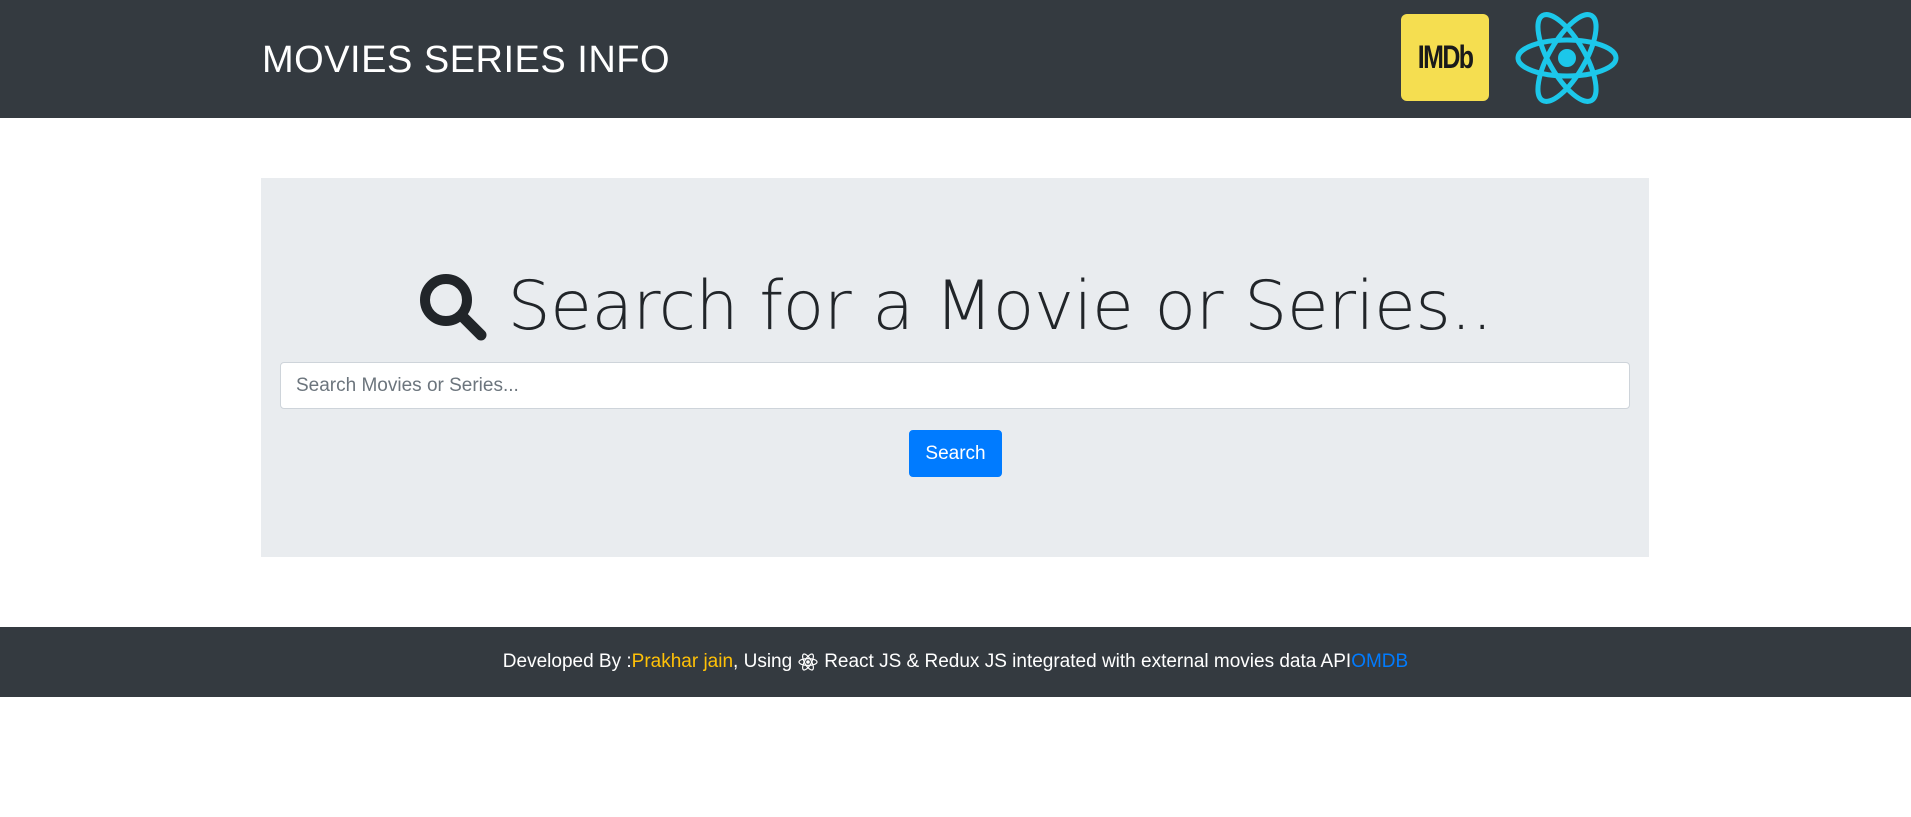  I want to click on imdb-logo-text: IMDb, so click(1445, 57).